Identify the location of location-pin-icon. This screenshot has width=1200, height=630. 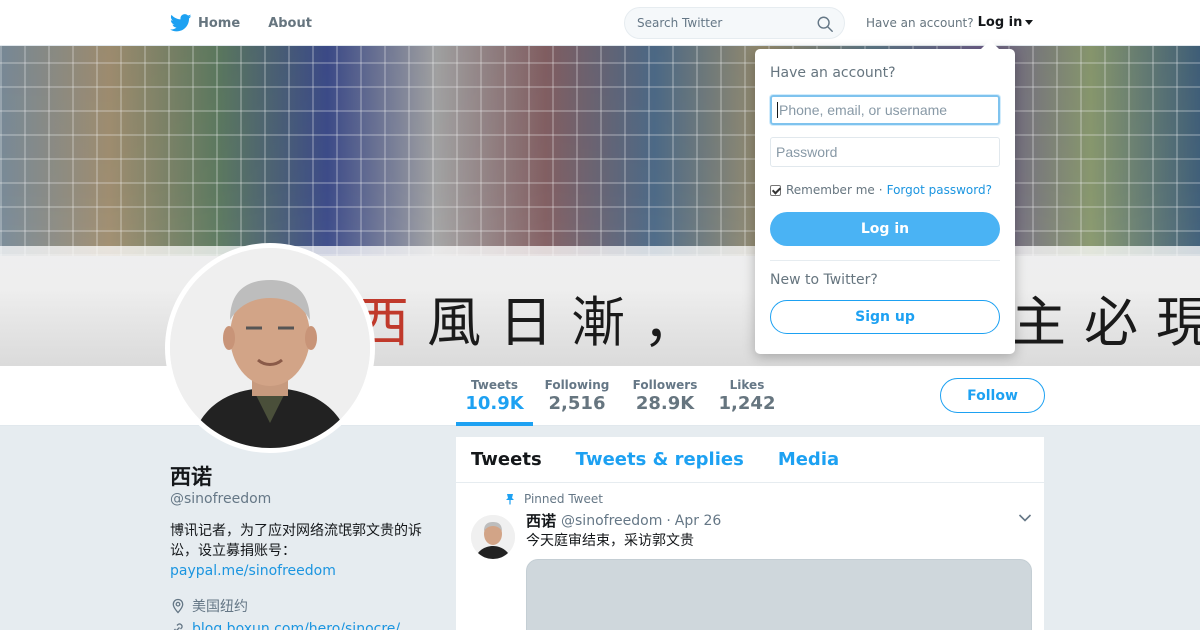
(178, 606).